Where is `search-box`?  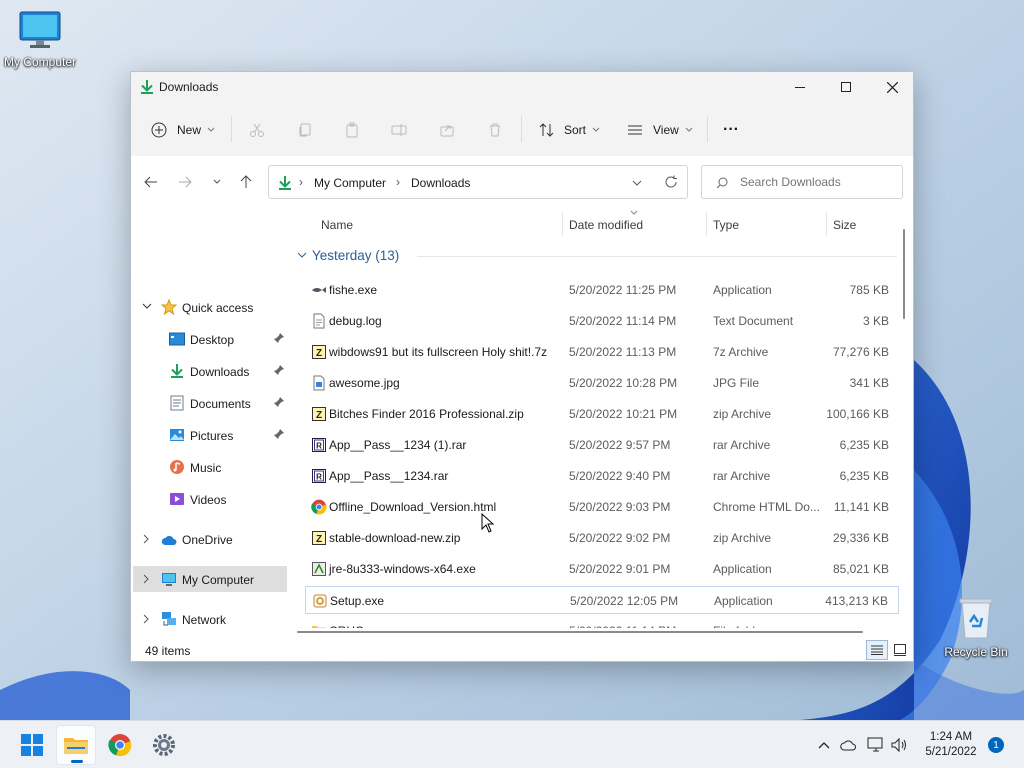 search-box is located at coordinates (802, 182).